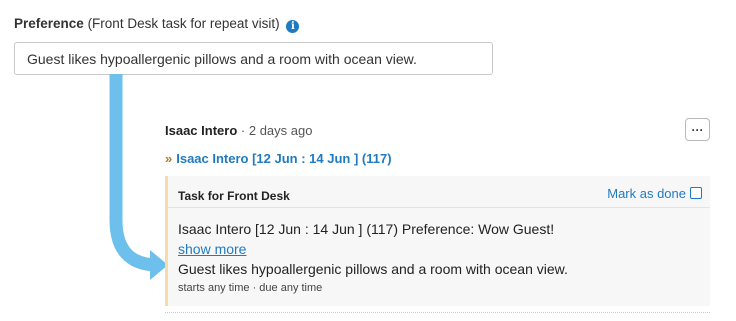  What do you see at coordinates (293, 26) in the screenshot?
I see `info-icon: i` at bounding box center [293, 26].